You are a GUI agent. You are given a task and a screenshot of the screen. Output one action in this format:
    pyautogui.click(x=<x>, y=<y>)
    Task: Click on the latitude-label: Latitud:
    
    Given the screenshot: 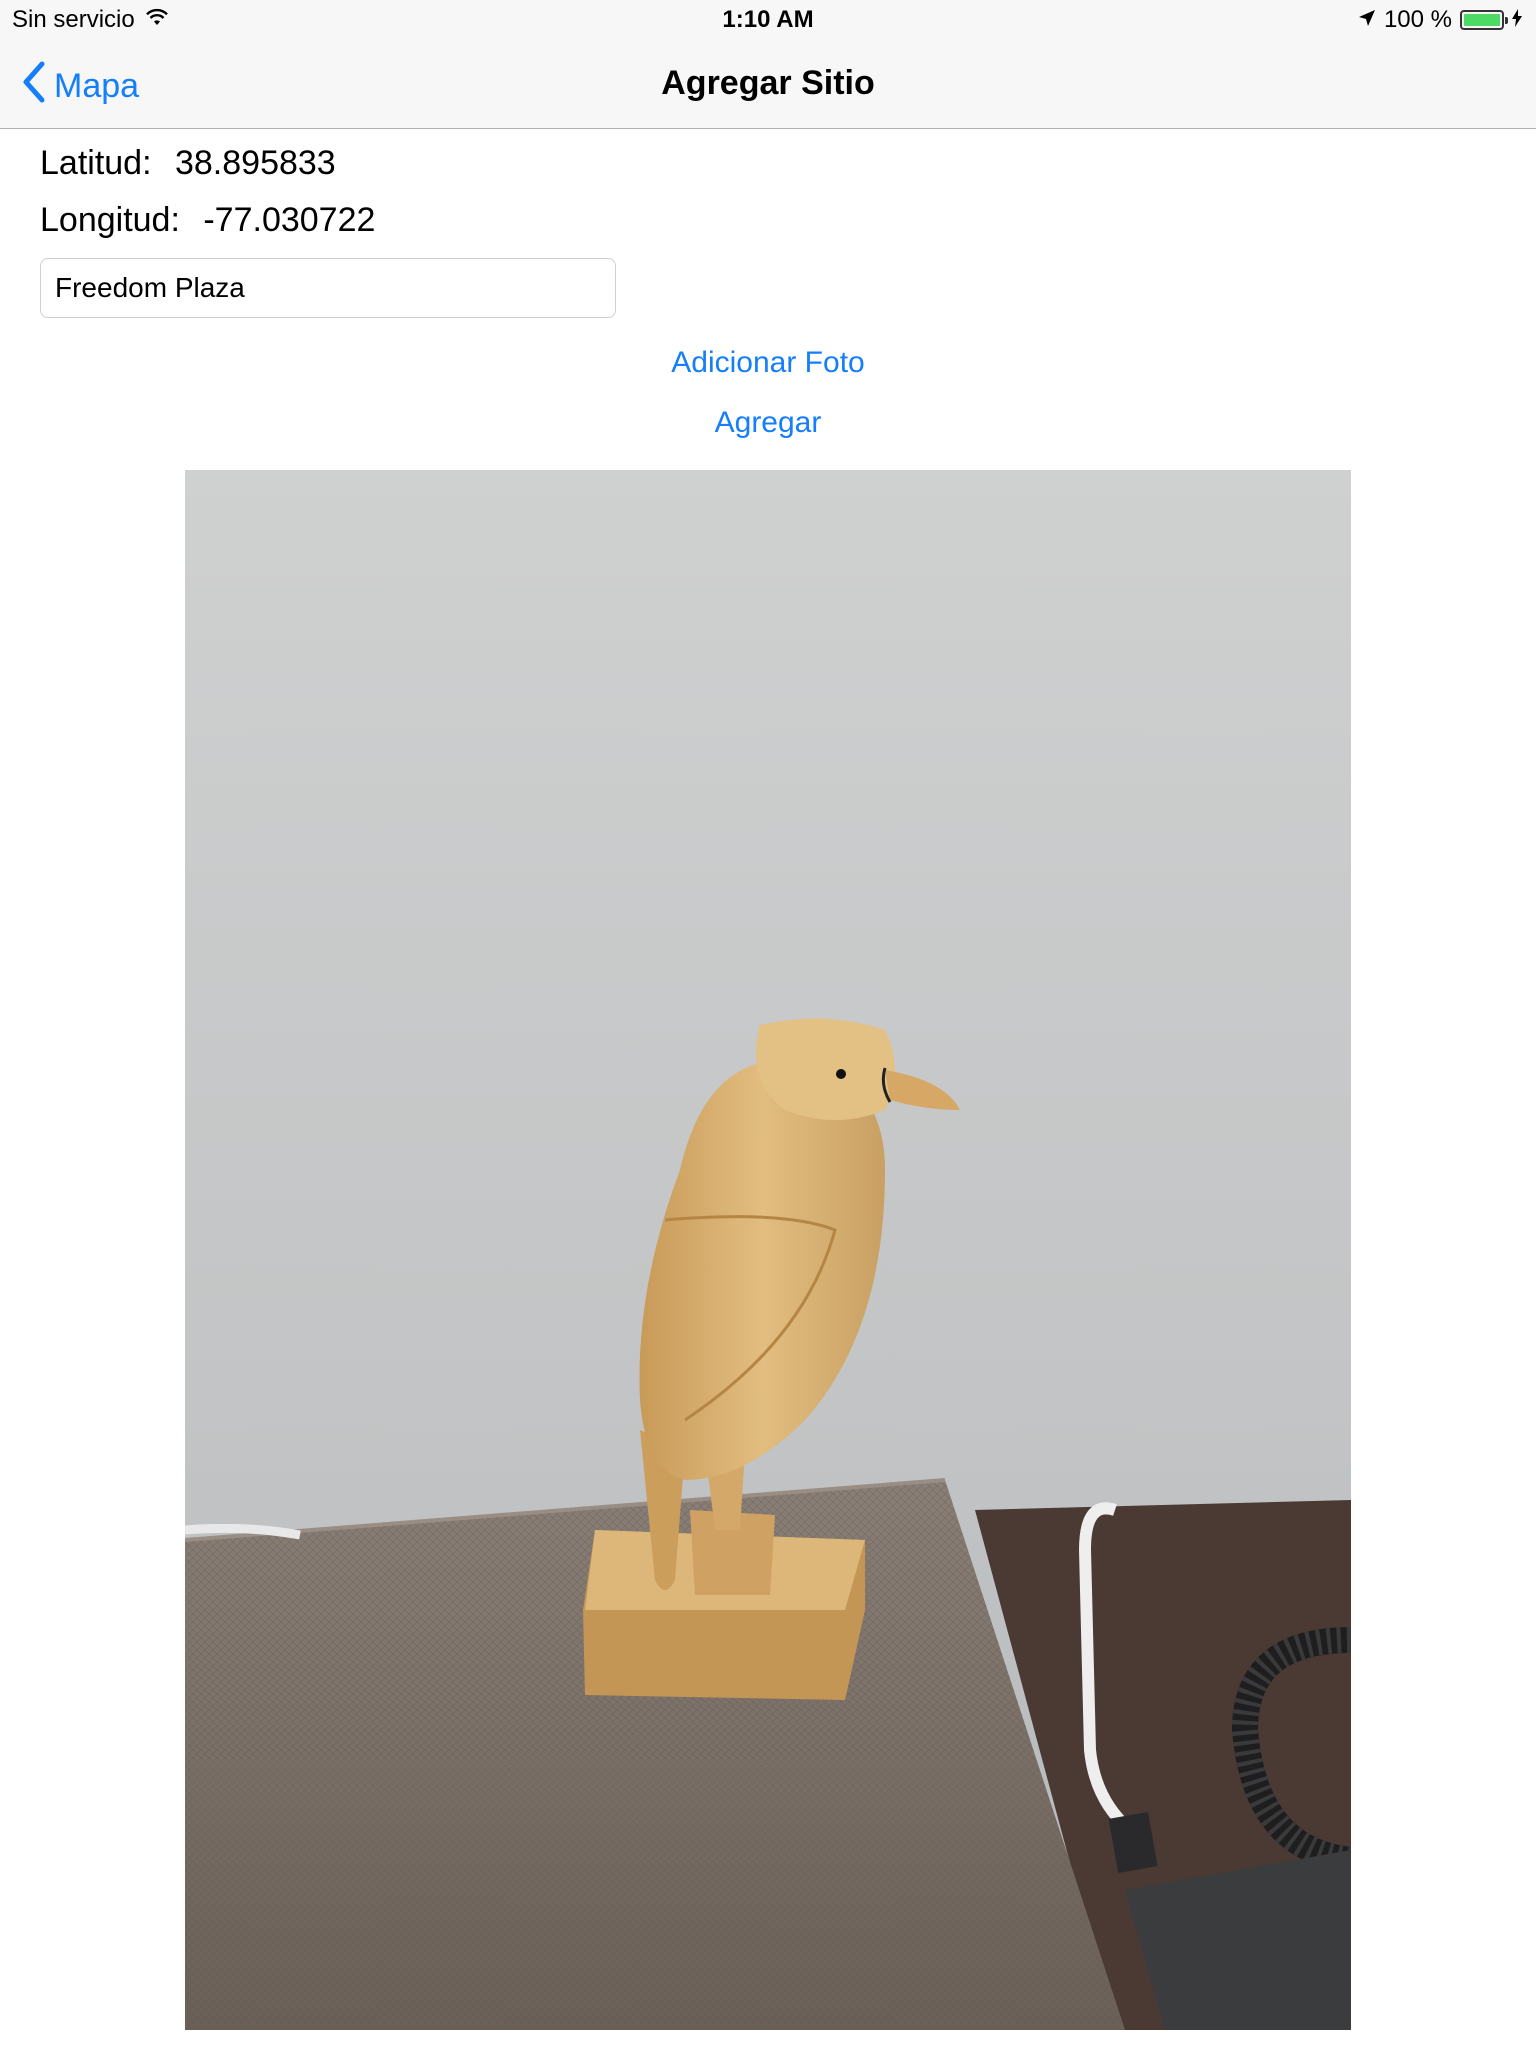 What is the action you would take?
    pyautogui.click(x=96, y=163)
    